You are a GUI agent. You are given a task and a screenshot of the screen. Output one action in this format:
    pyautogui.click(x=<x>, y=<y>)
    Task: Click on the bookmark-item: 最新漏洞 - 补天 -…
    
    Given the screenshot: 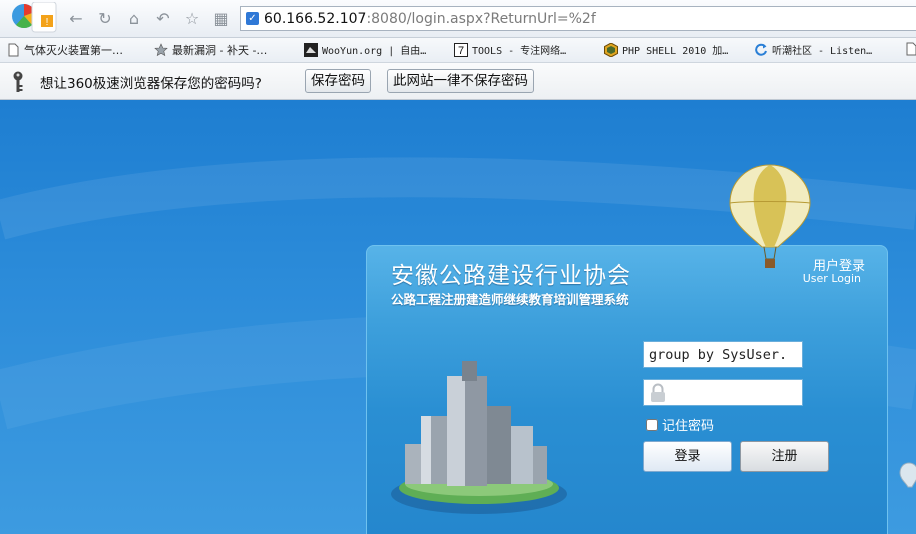 What is the action you would take?
    pyautogui.click(x=210, y=50)
    